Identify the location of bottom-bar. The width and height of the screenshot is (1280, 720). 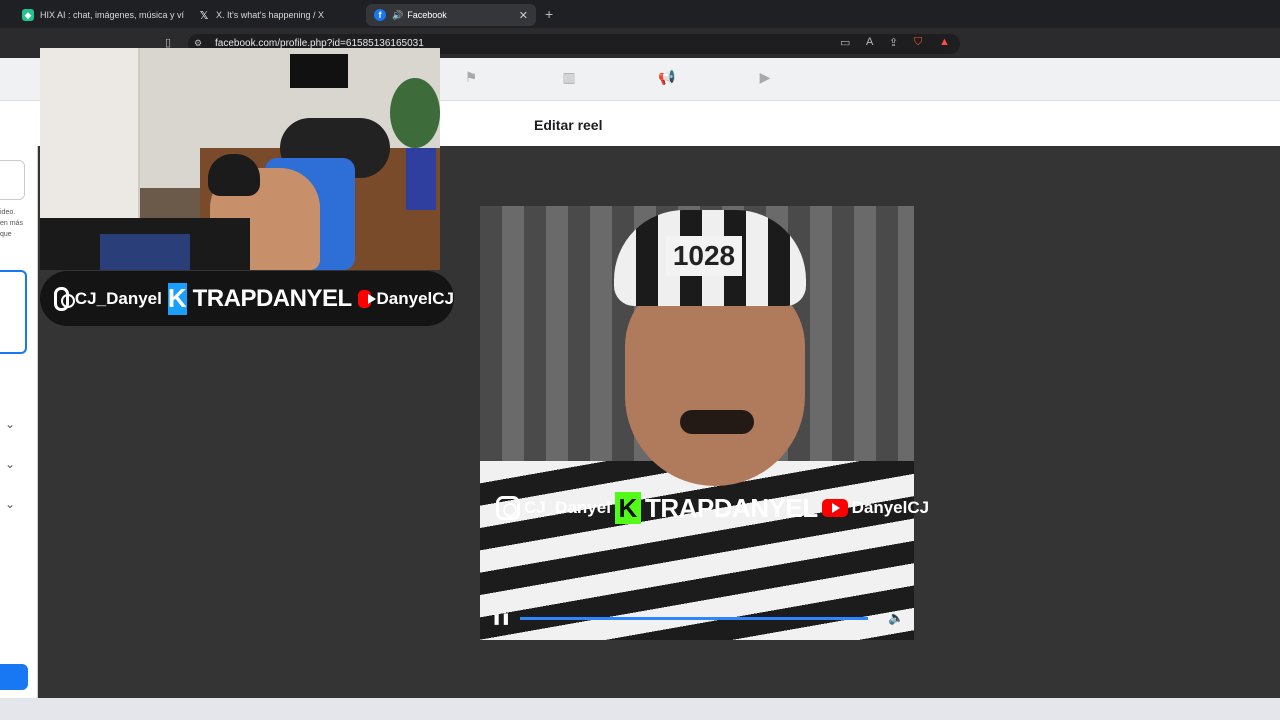
(640, 709).